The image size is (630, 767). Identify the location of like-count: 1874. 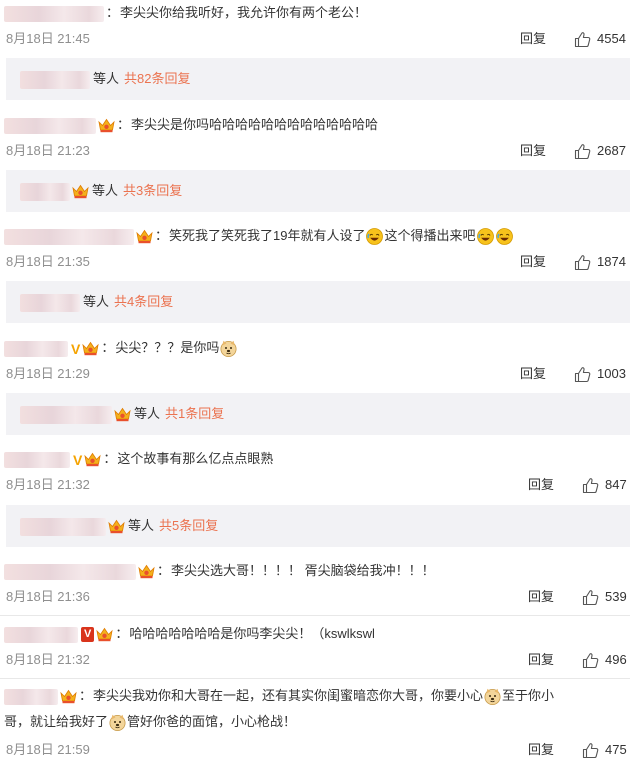
(611, 261).